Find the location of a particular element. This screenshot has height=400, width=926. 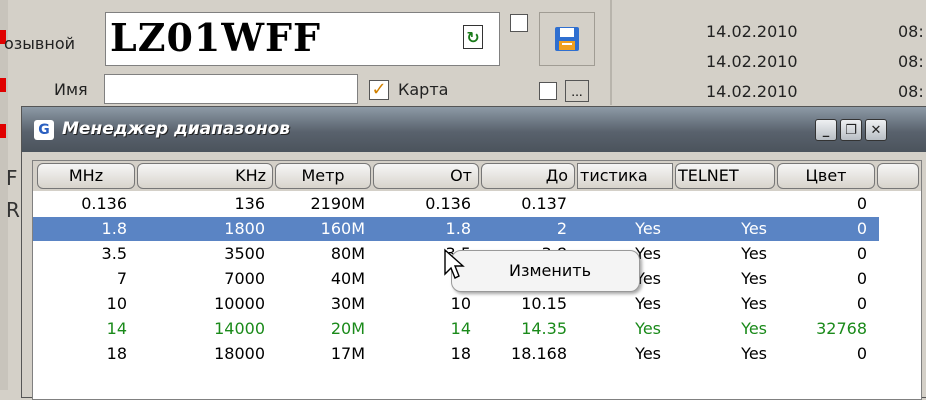

cell-khz: 10000 is located at coordinates (239, 303).